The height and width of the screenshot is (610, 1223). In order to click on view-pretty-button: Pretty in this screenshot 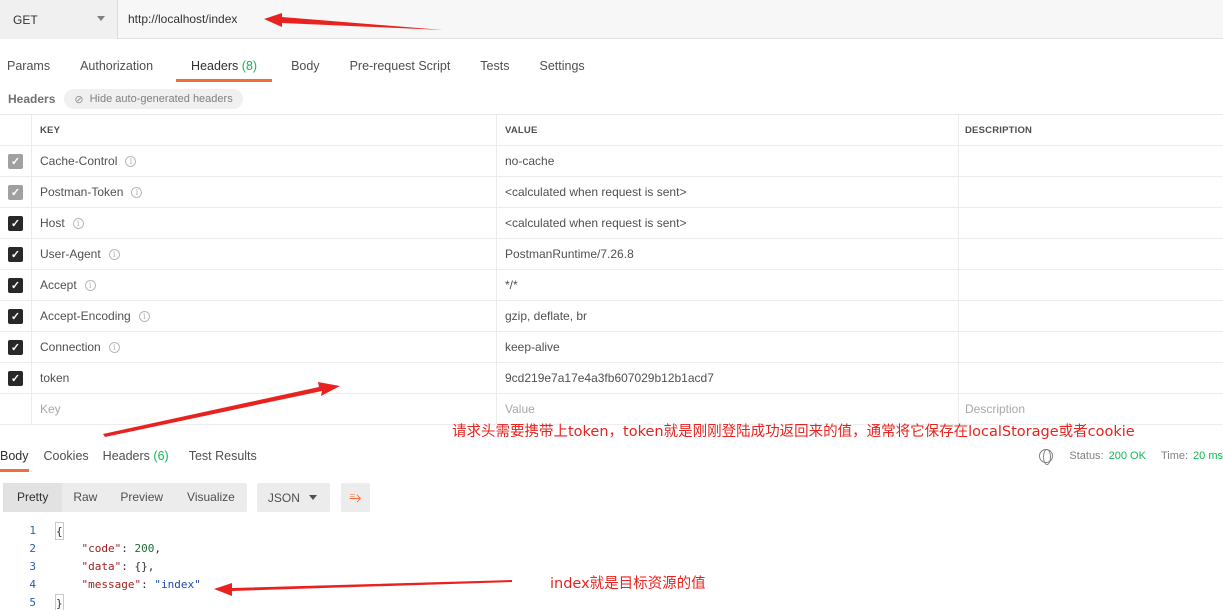, I will do `click(33, 497)`.